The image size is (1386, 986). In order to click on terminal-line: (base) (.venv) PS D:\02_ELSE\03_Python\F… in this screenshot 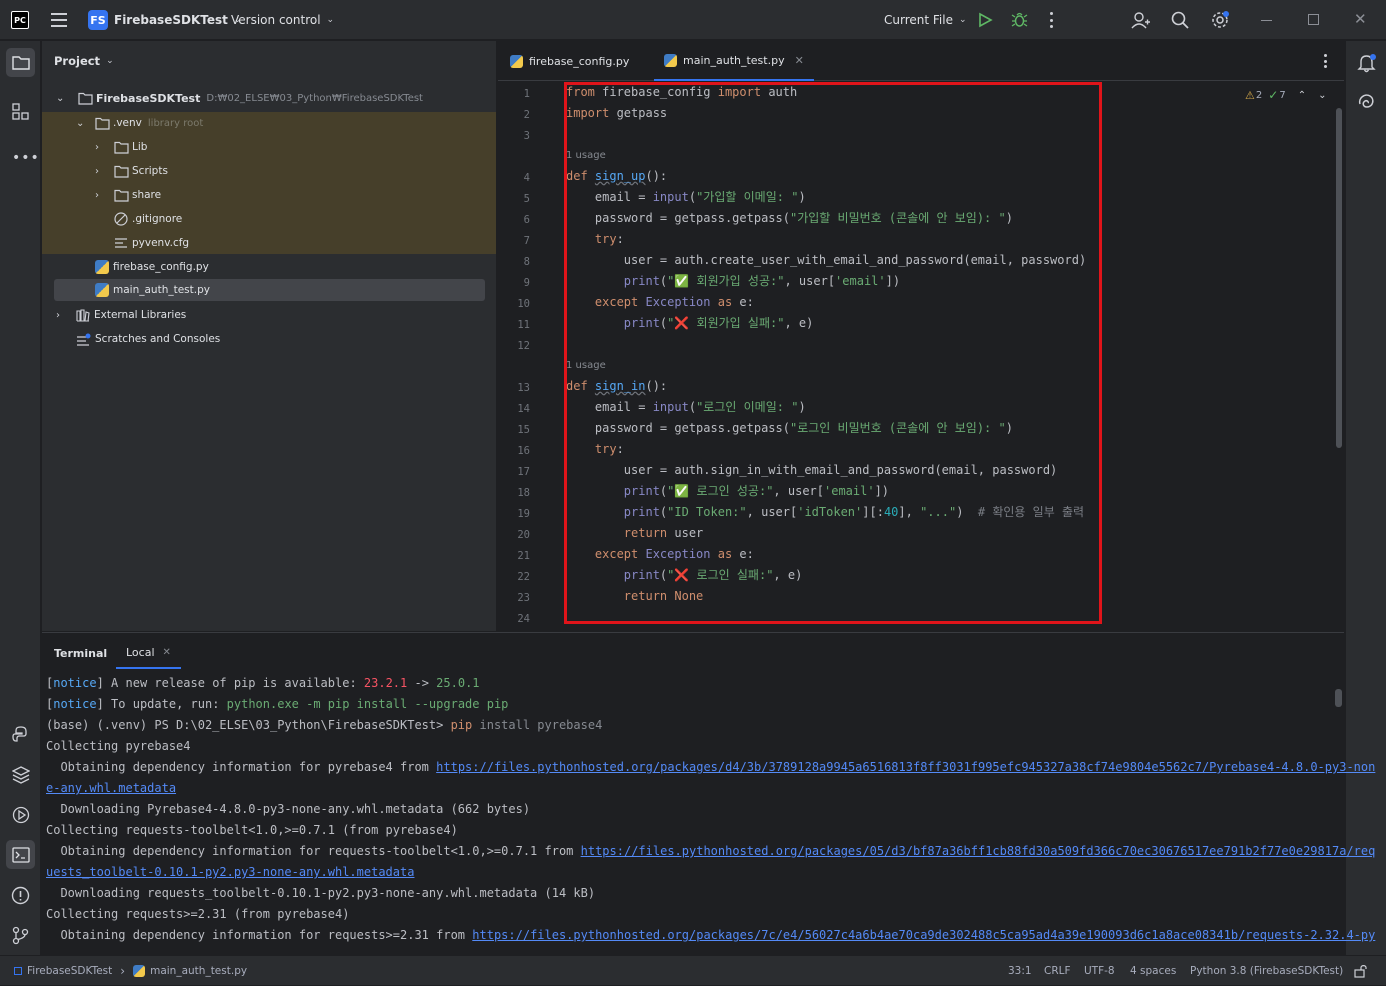, I will do `click(324, 725)`.